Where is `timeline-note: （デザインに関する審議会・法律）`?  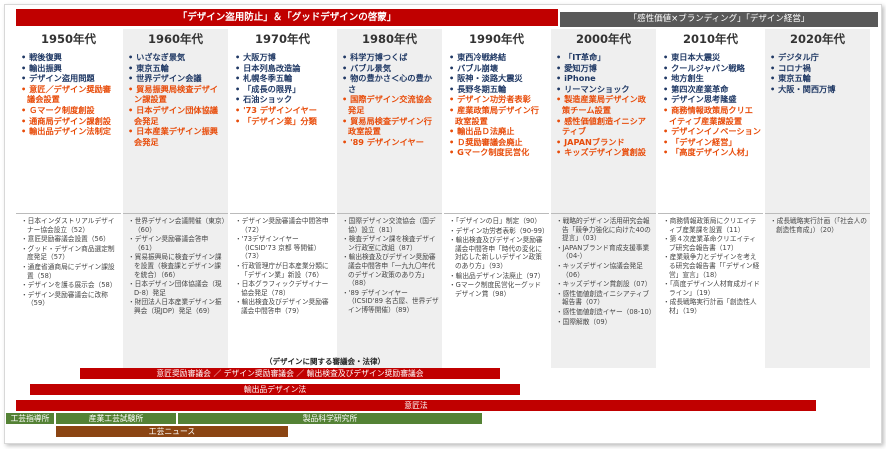
timeline-note: （デザインに関する審議会・法律） is located at coordinates (325, 361).